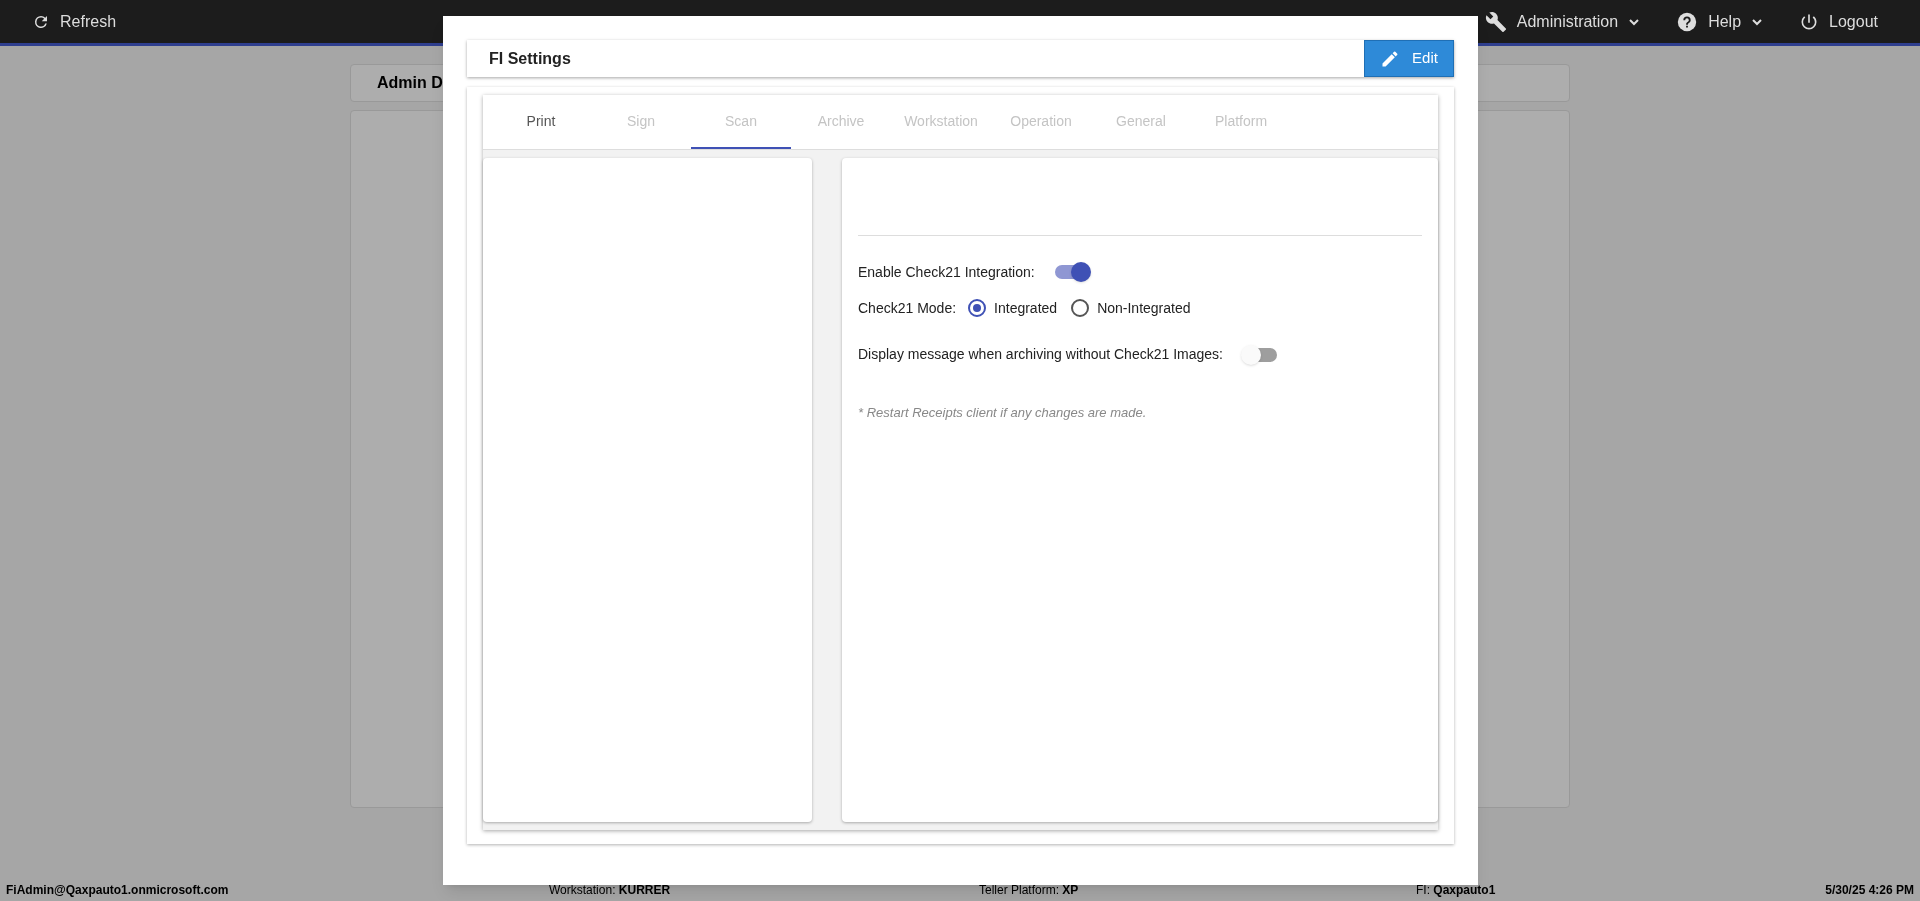 This screenshot has width=1920, height=901. What do you see at coordinates (1838, 21) in the screenshot?
I see `power-button: Logout` at bounding box center [1838, 21].